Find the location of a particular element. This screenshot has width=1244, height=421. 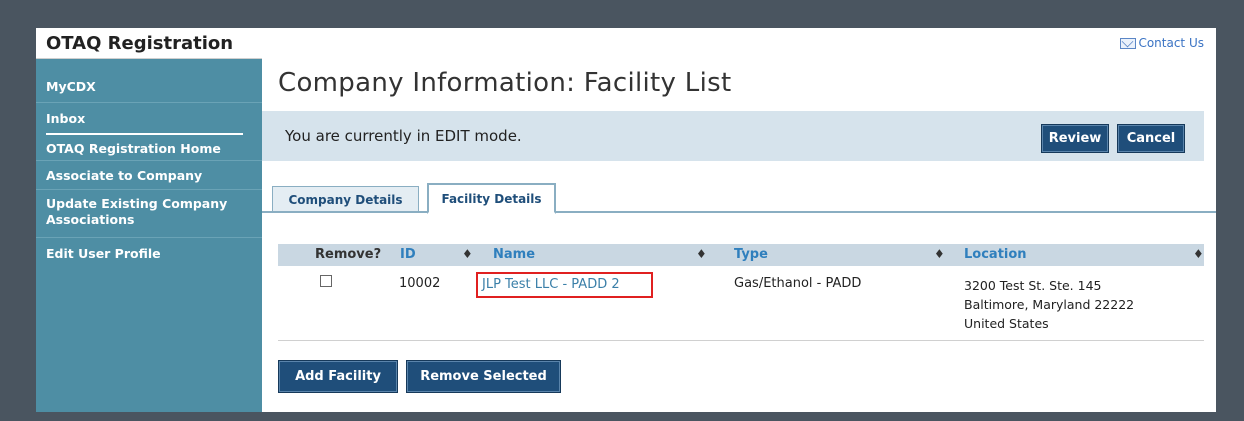

add-facility-button: Add Facility is located at coordinates (338, 376).